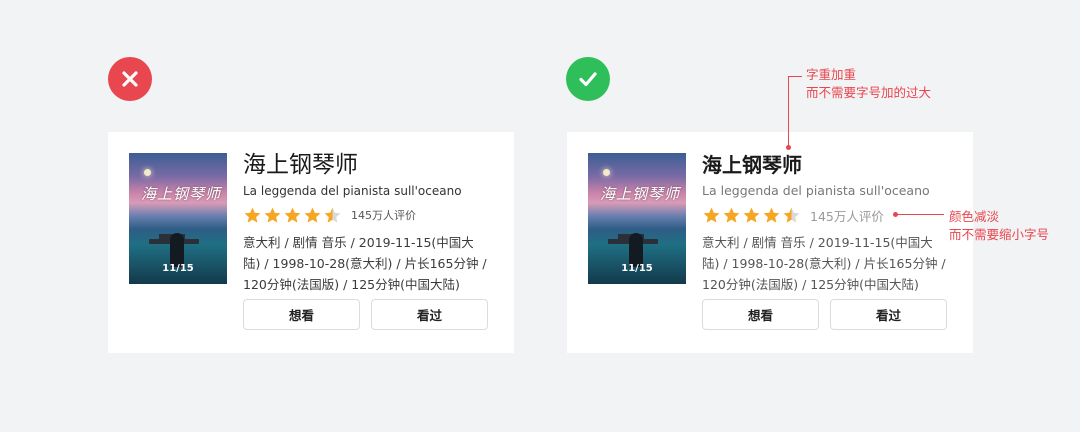  Describe the element at coordinates (788, 147) in the screenshot. I see `title-callout-dot` at that location.